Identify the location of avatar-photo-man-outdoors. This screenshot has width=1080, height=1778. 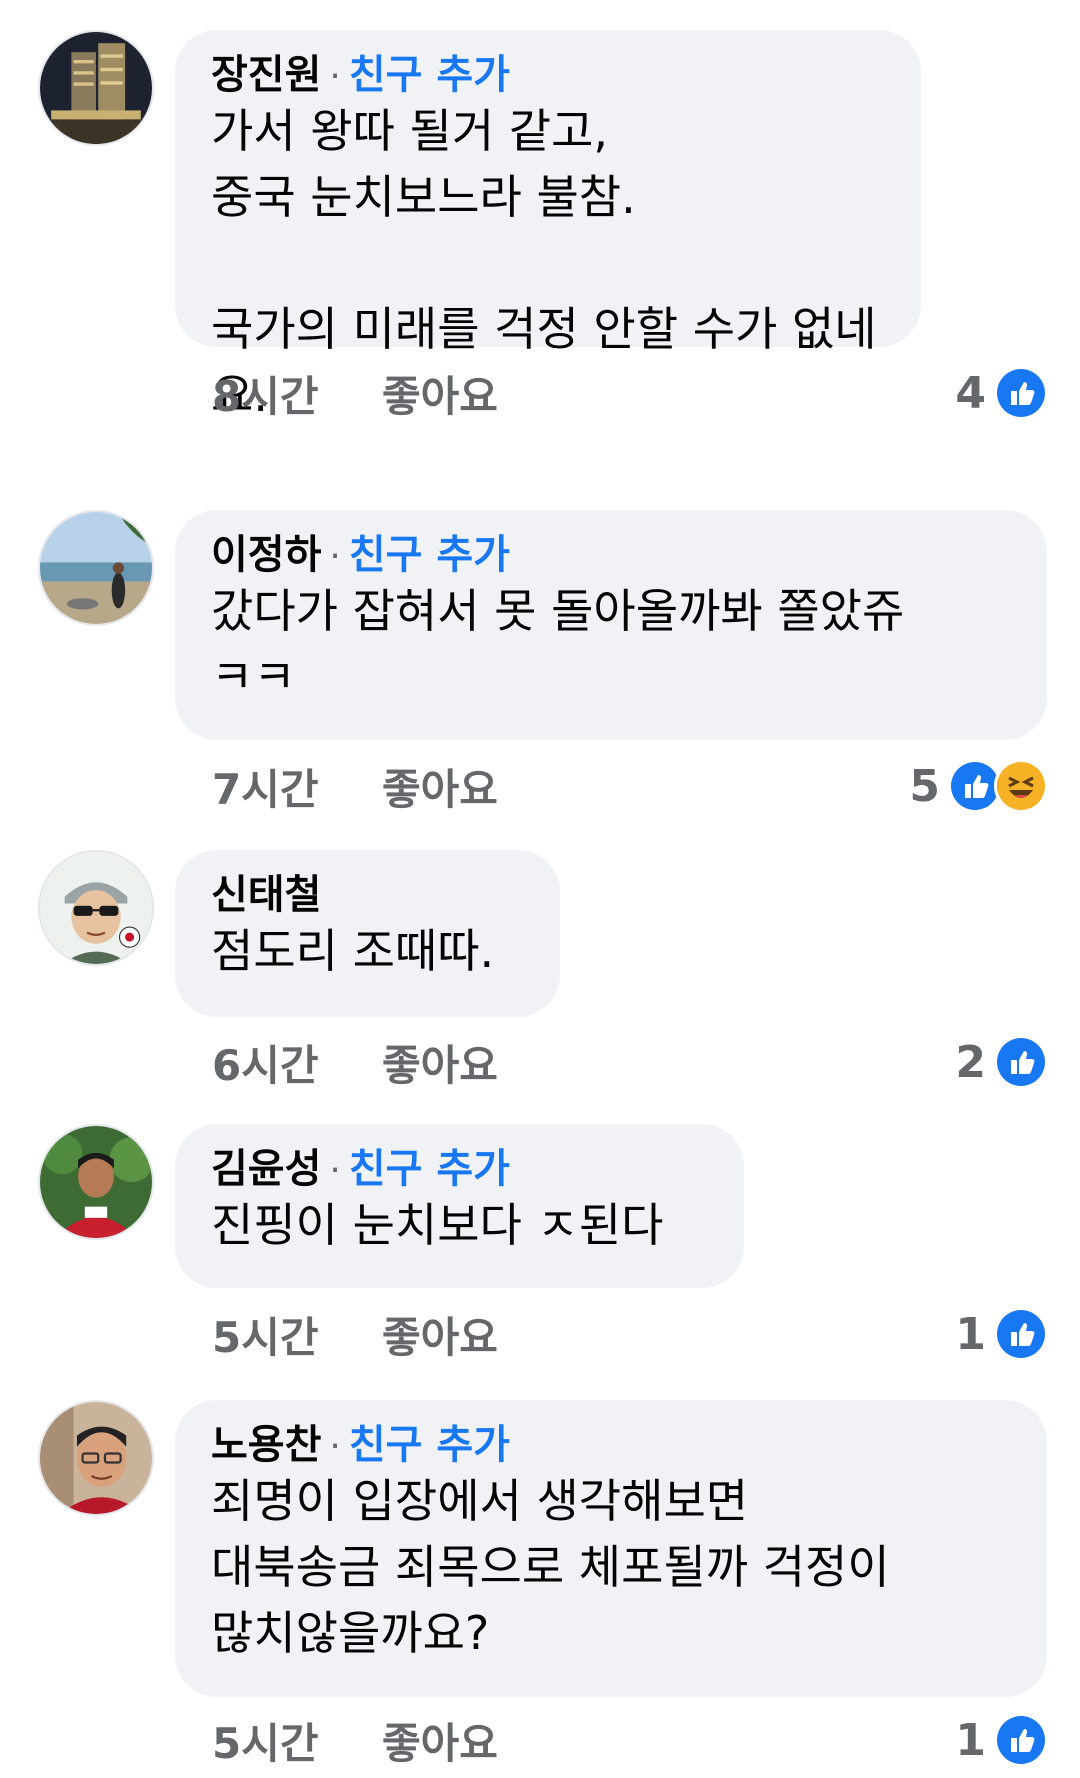
(96, 1182).